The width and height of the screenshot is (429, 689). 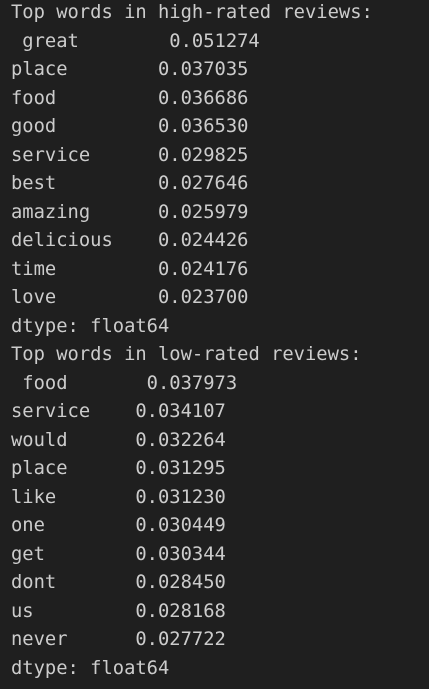 What do you see at coordinates (203, 155) in the screenshot?
I see `word-score: 0.029825` at bounding box center [203, 155].